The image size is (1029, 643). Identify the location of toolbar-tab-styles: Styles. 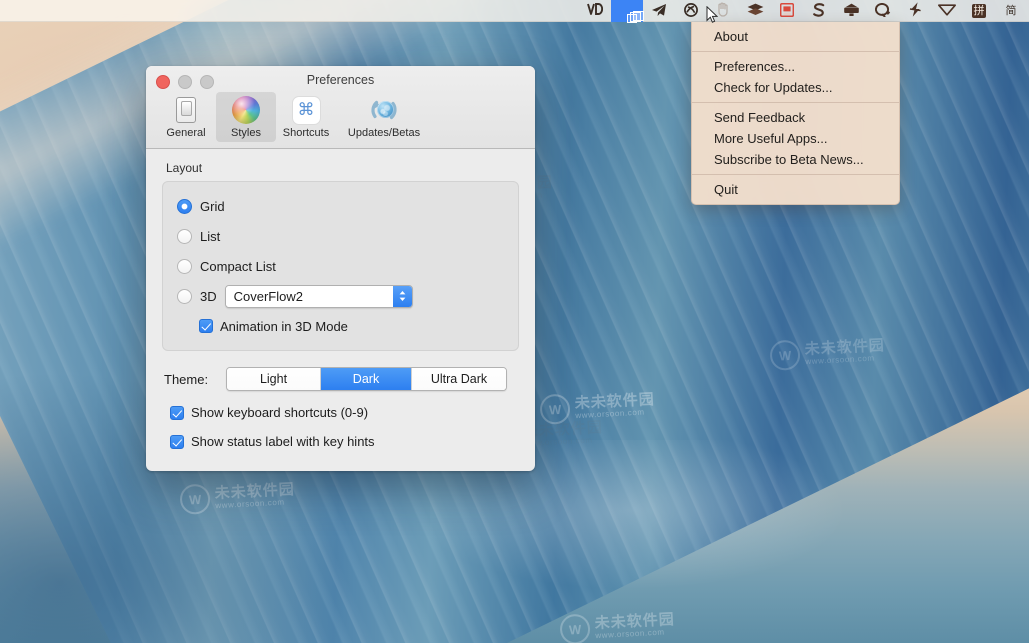
(246, 117).